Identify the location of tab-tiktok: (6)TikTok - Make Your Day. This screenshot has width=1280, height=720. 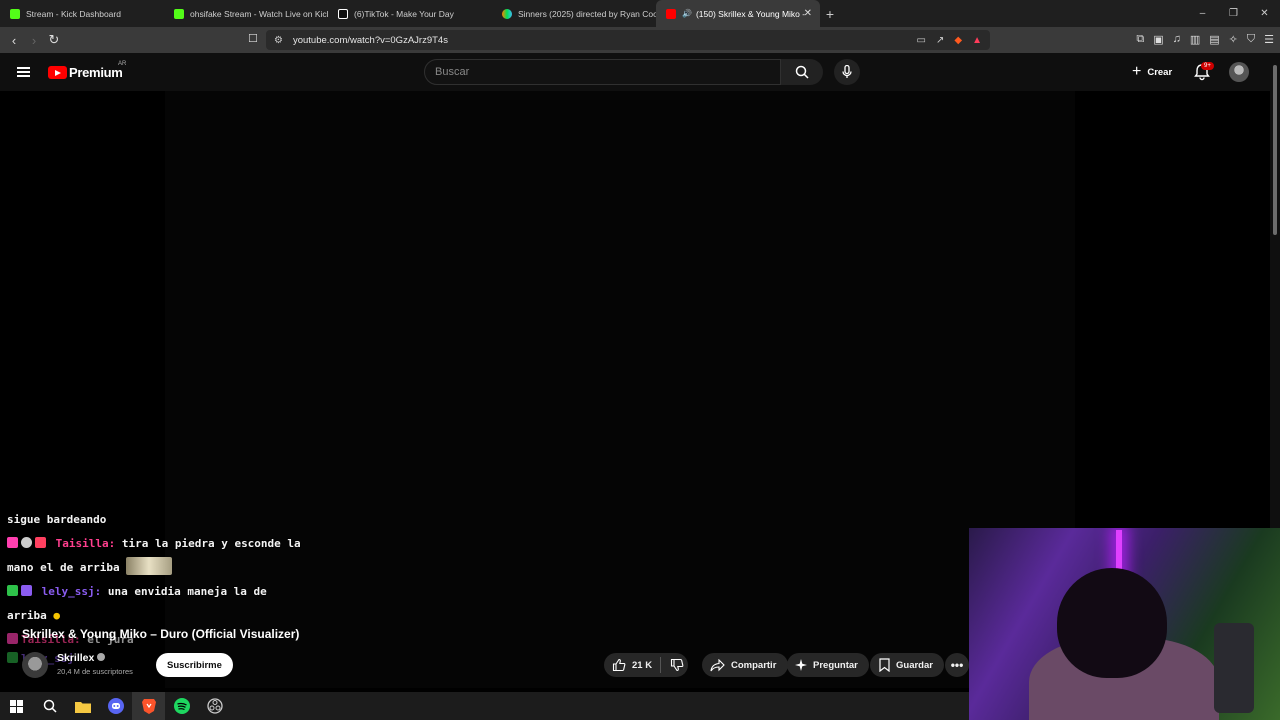
(410, 13).